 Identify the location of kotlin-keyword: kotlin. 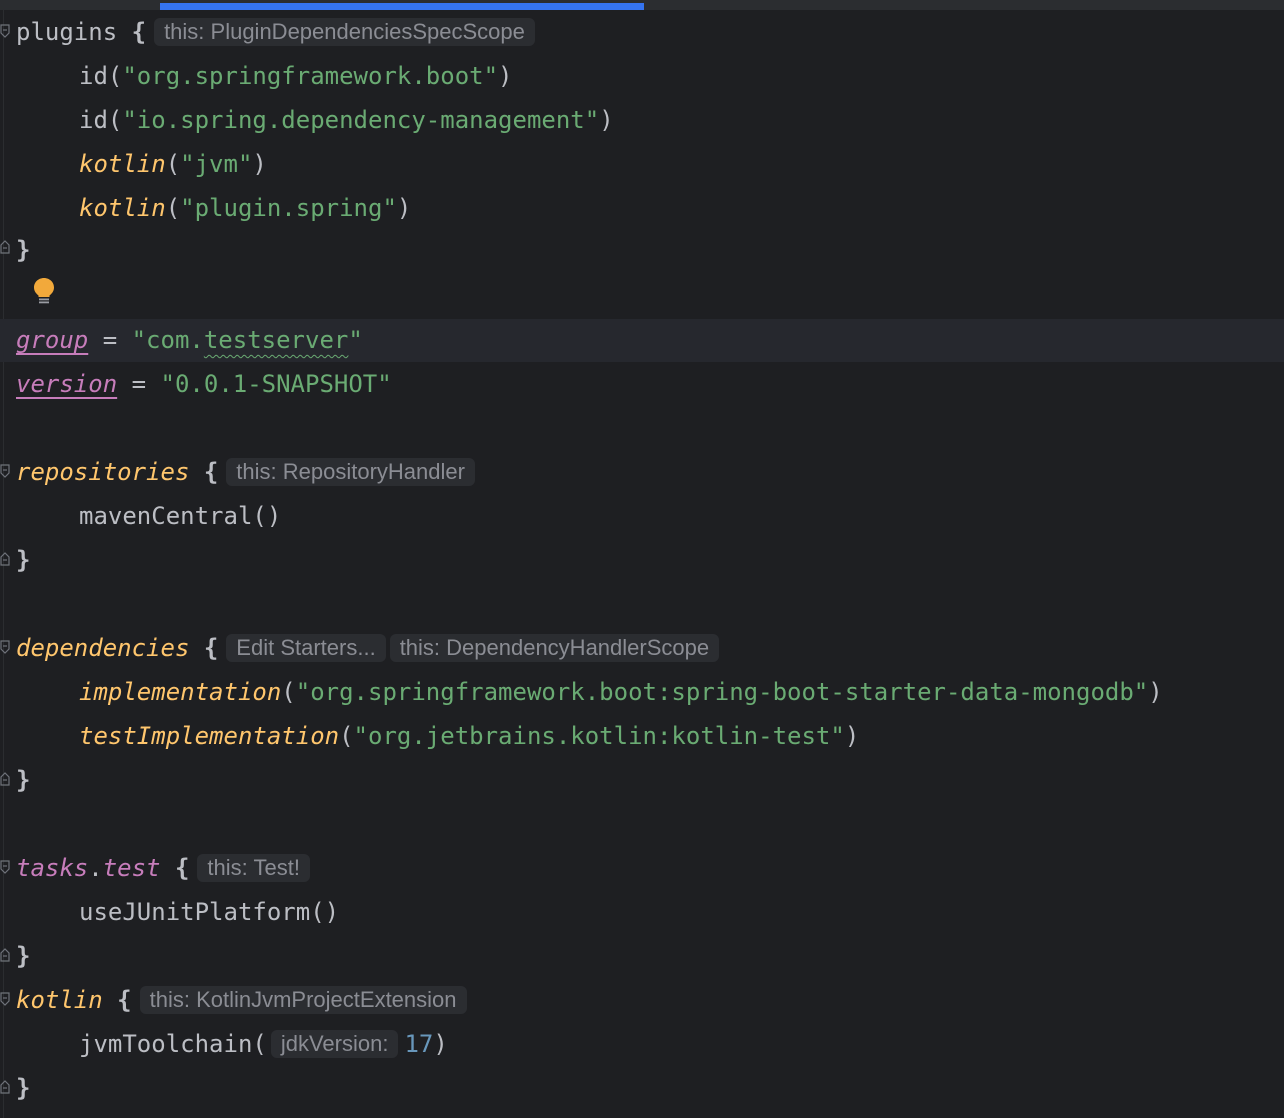
(59, 1000).